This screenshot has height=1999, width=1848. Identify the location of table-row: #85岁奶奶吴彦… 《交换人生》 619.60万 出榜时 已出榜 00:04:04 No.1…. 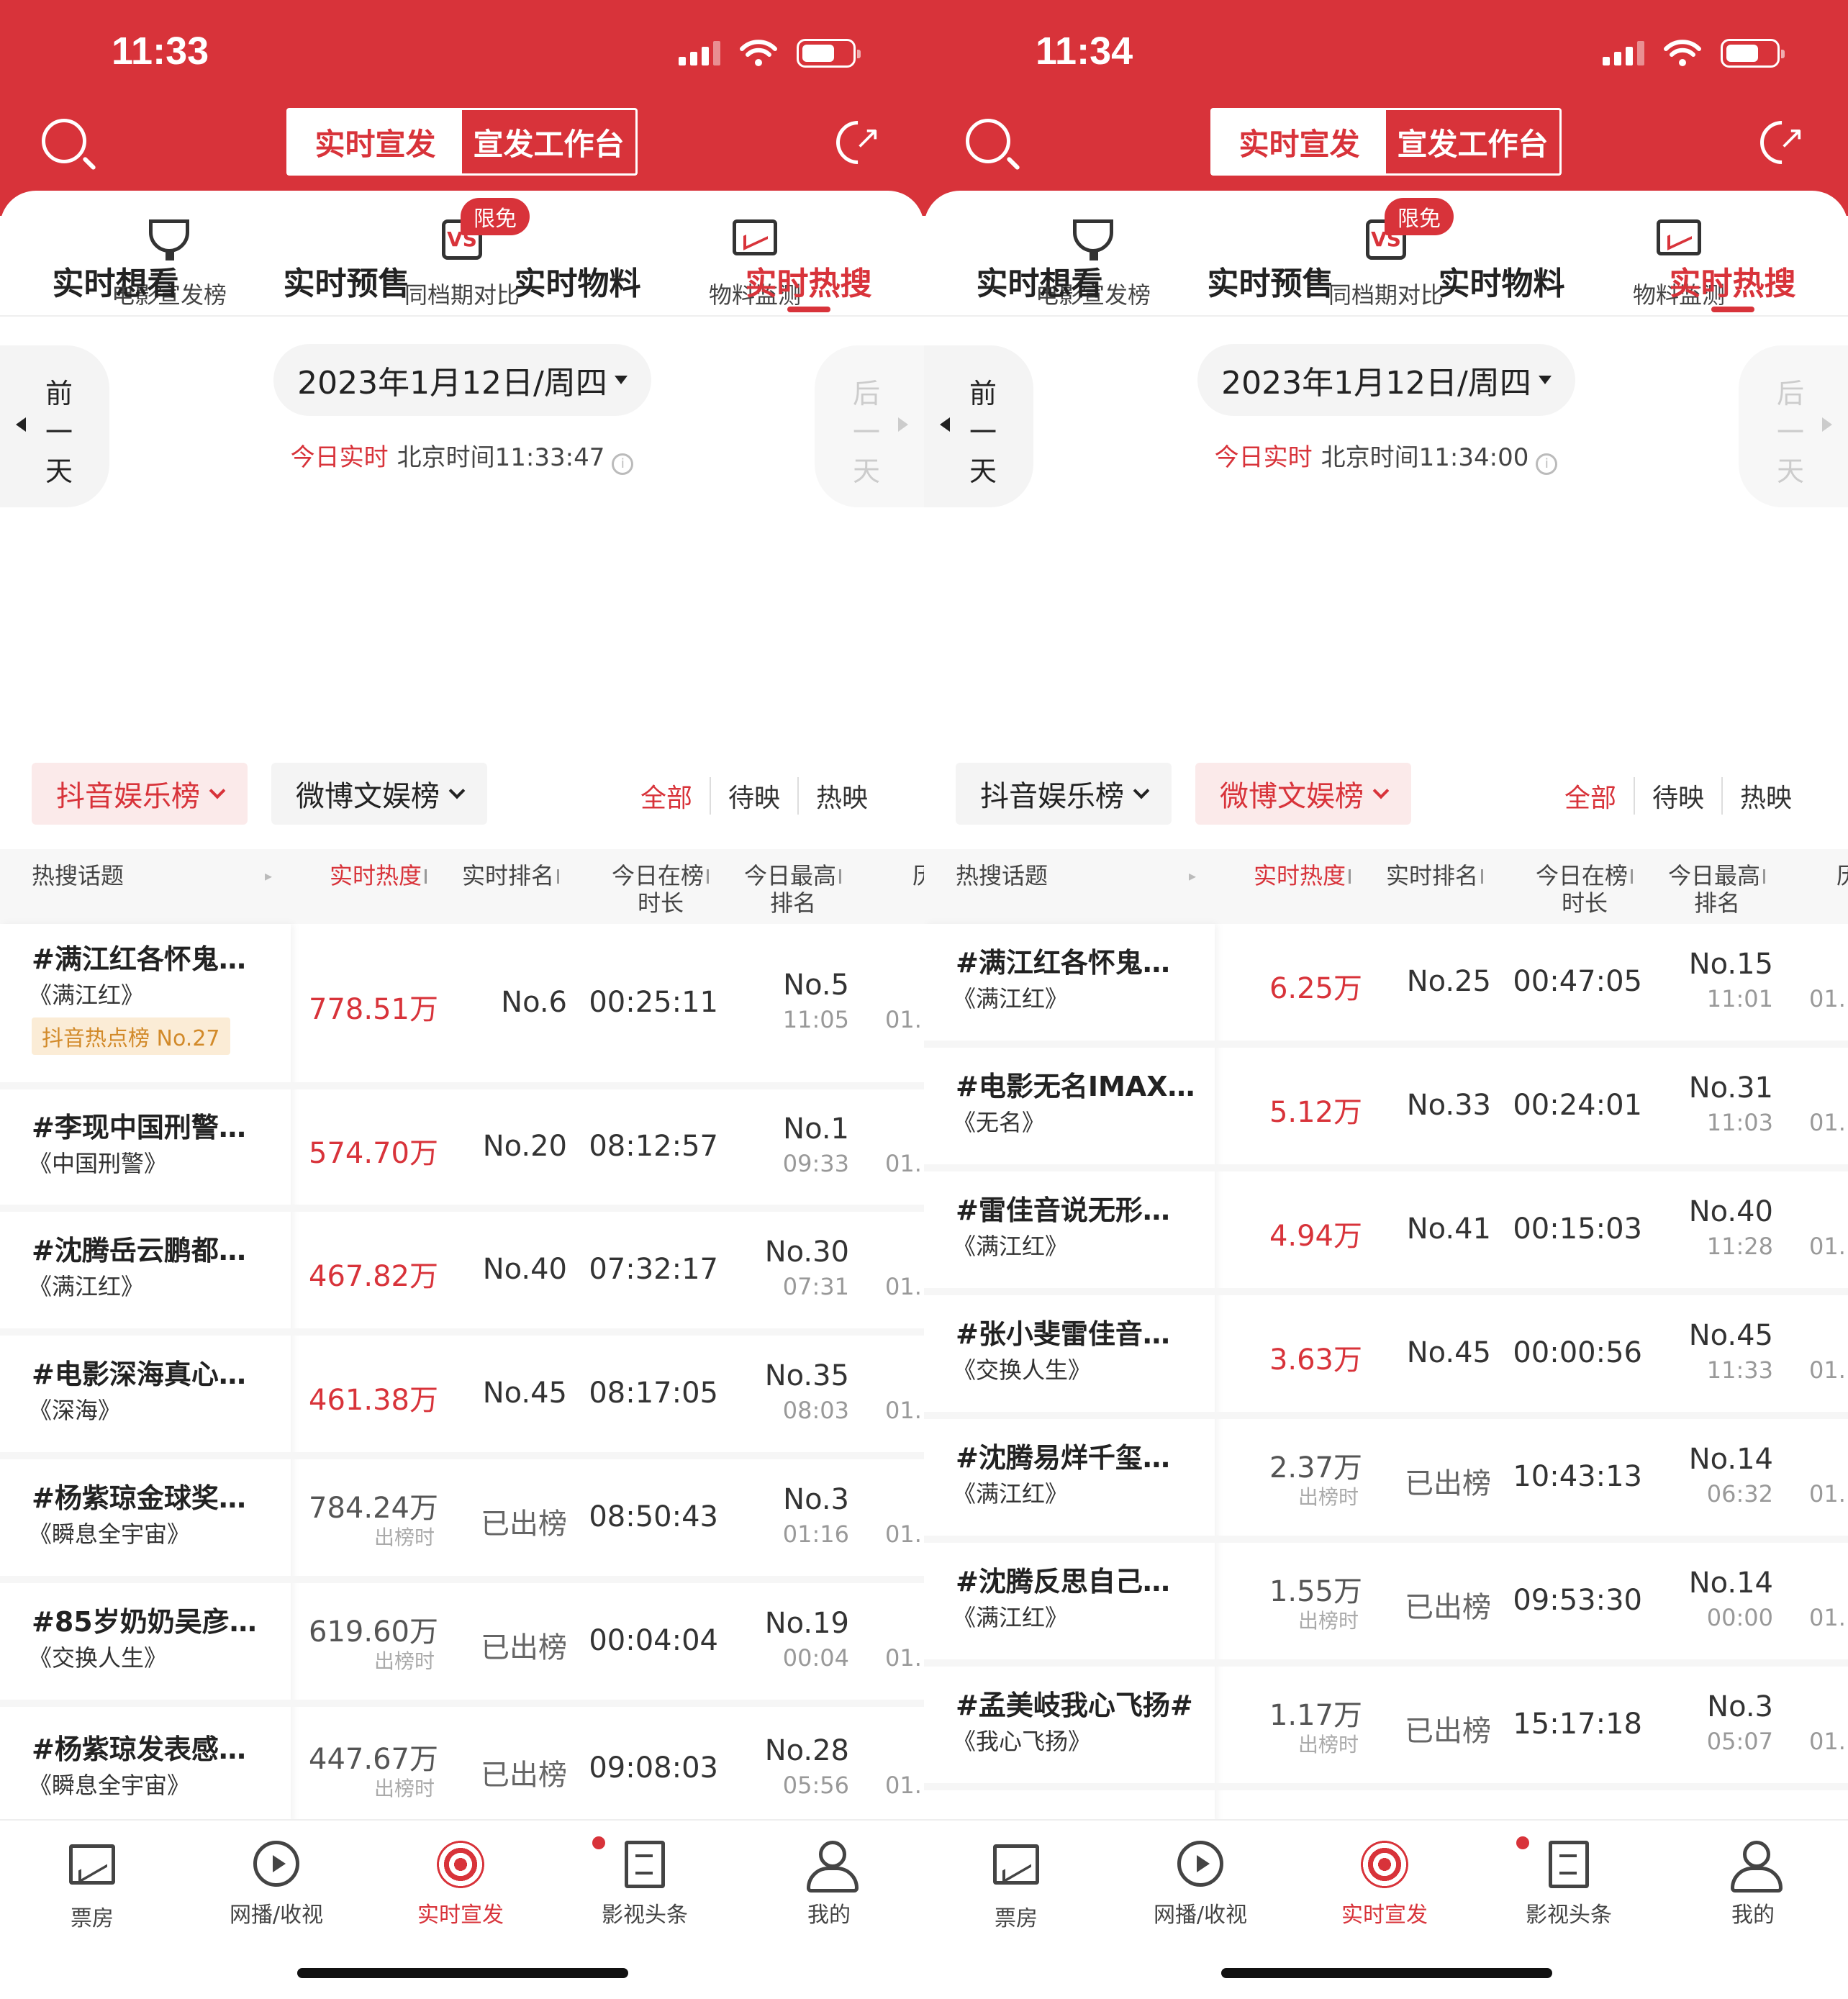
(462, 1645).